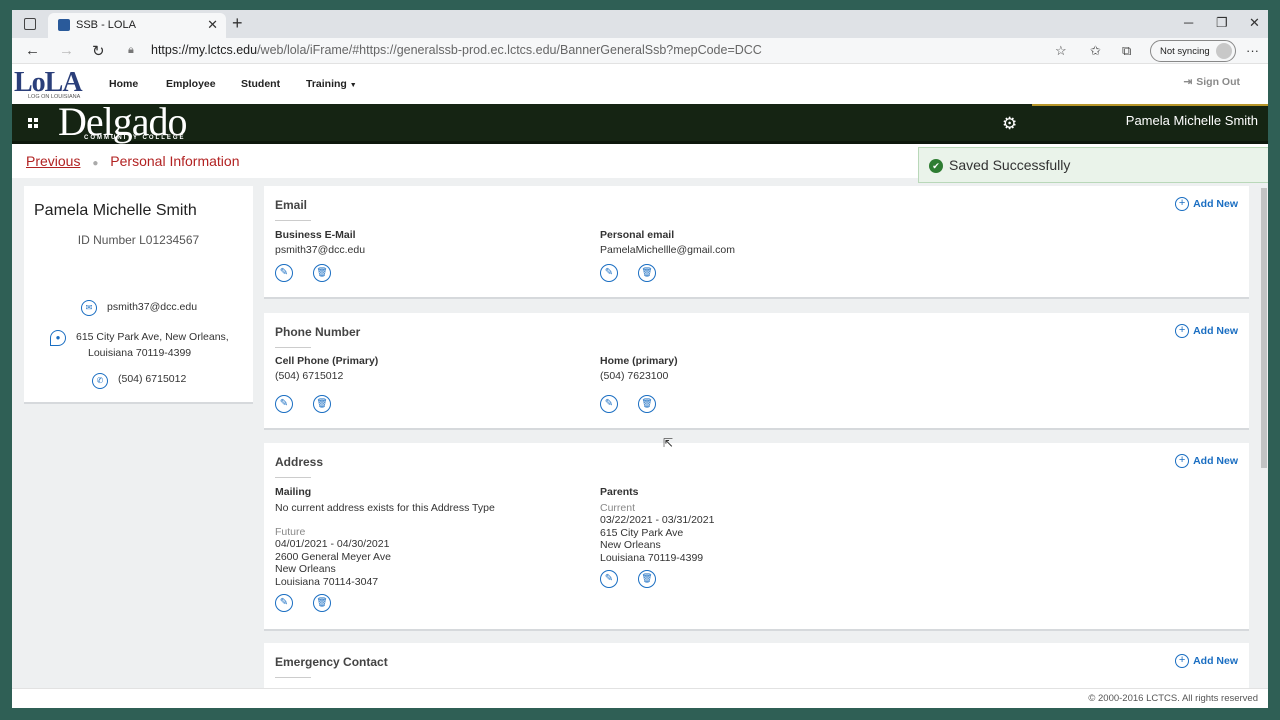 This screenshot has height=720, width=1280. I want to click on delete-personal-email-button: 🗑︎, so click(647, 273).